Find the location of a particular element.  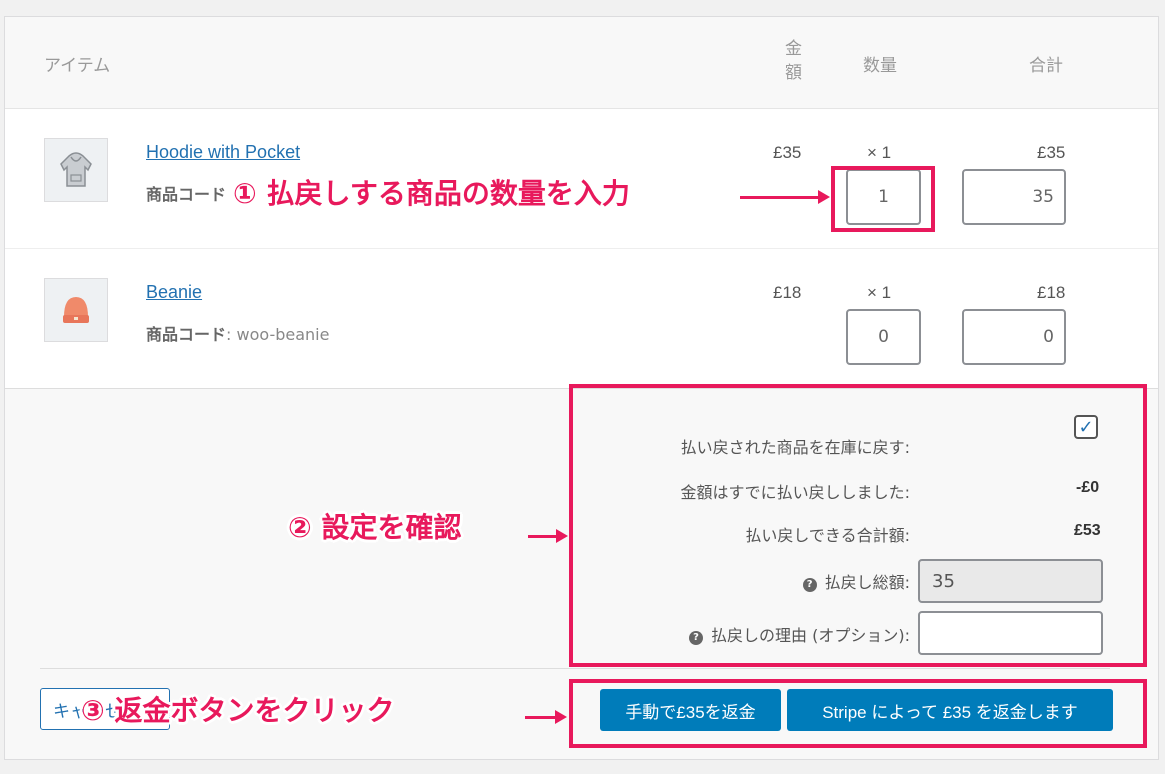

refund-line-total-input: 35 is located at coordinates (1014, 197).